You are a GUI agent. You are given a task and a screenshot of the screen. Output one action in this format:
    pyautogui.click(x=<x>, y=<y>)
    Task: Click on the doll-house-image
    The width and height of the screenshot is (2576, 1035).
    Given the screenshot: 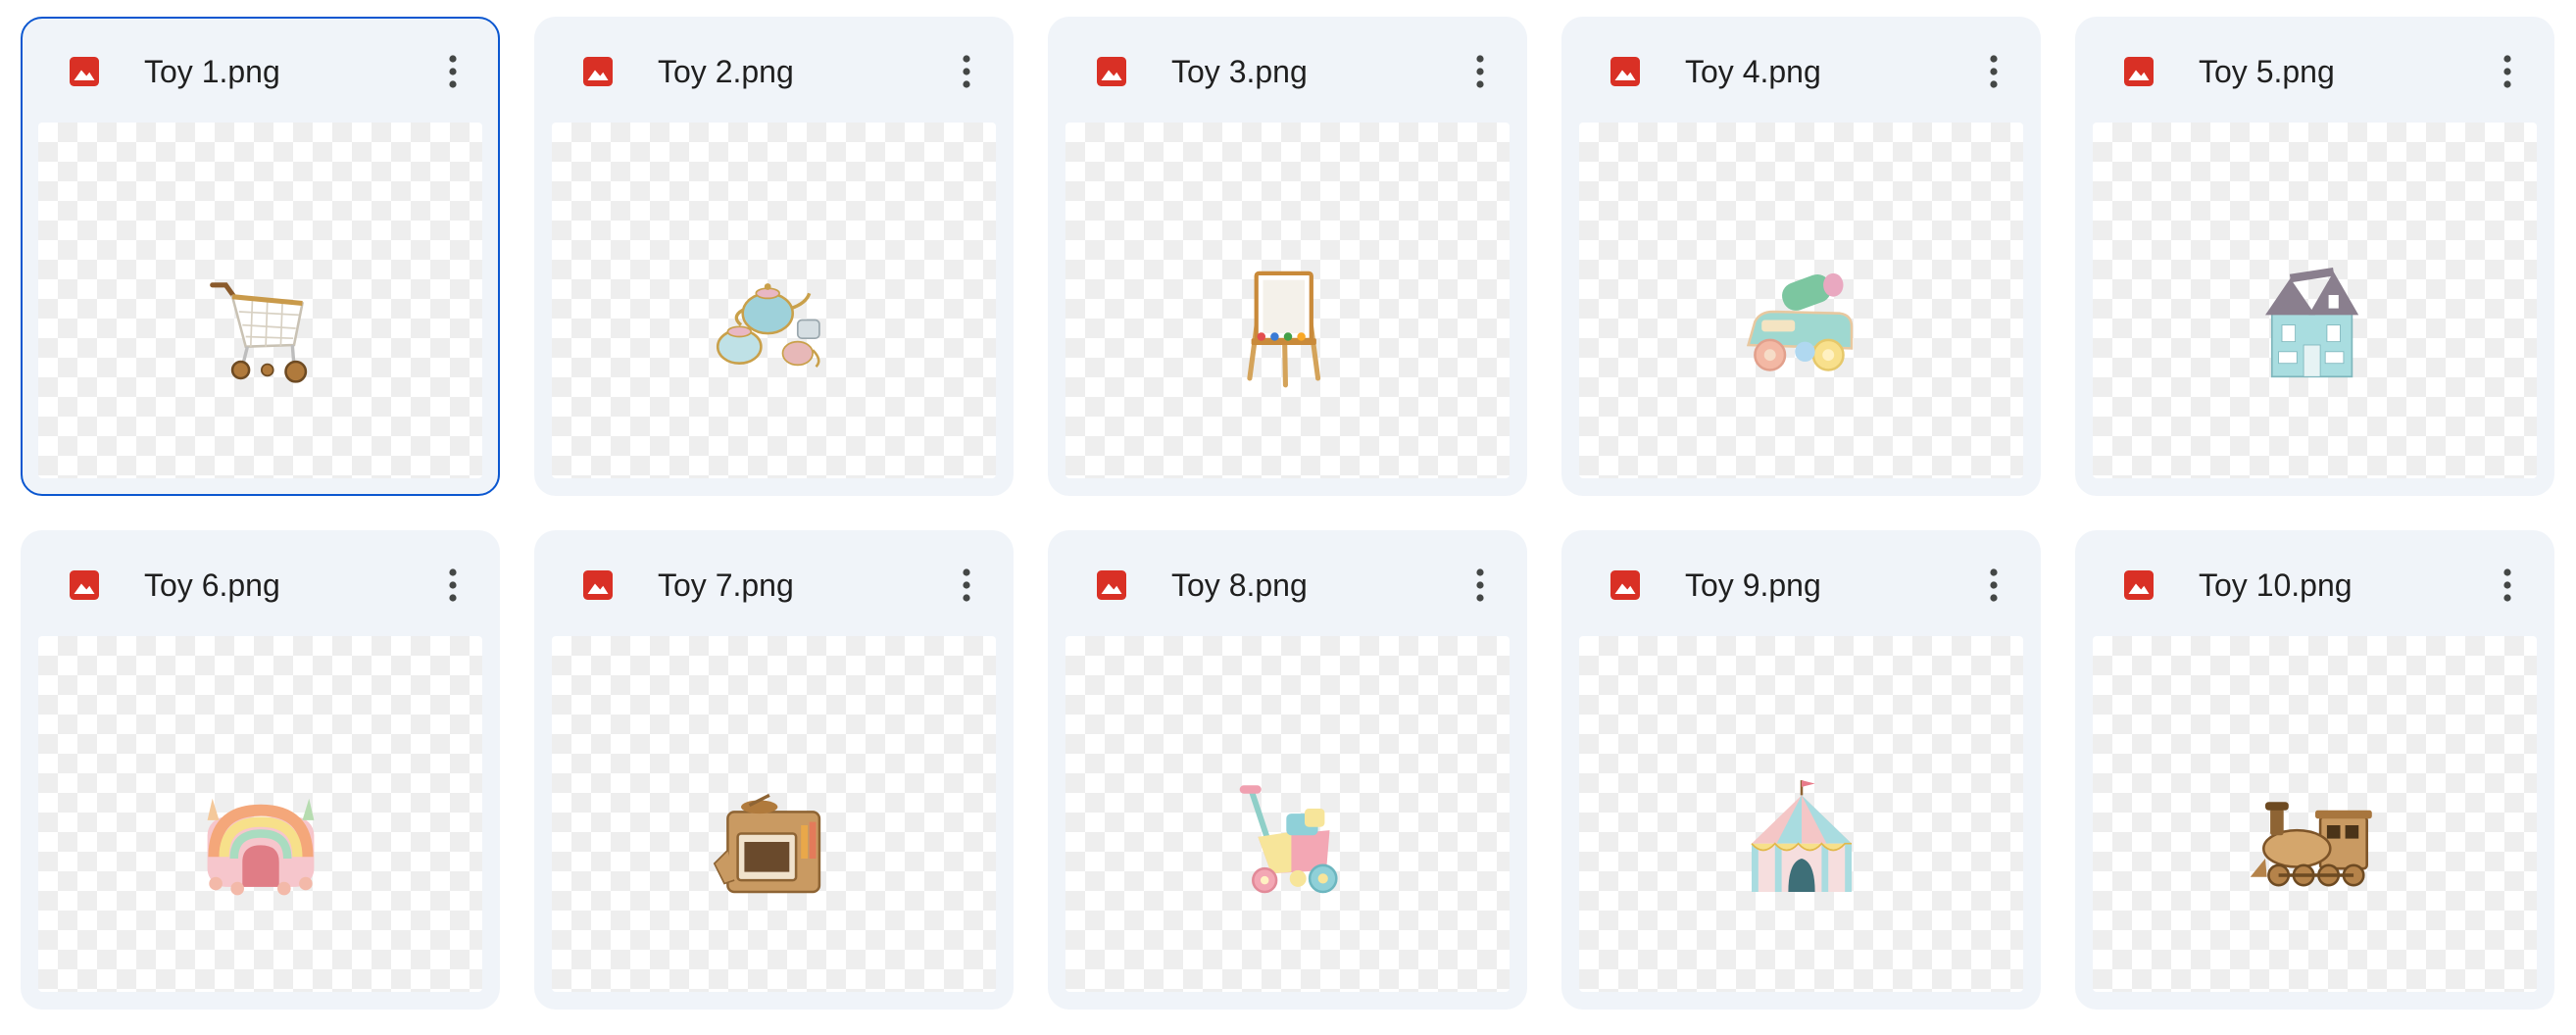 What is the action you would take?
    pyautogui.click(x=2311, y=322)
    